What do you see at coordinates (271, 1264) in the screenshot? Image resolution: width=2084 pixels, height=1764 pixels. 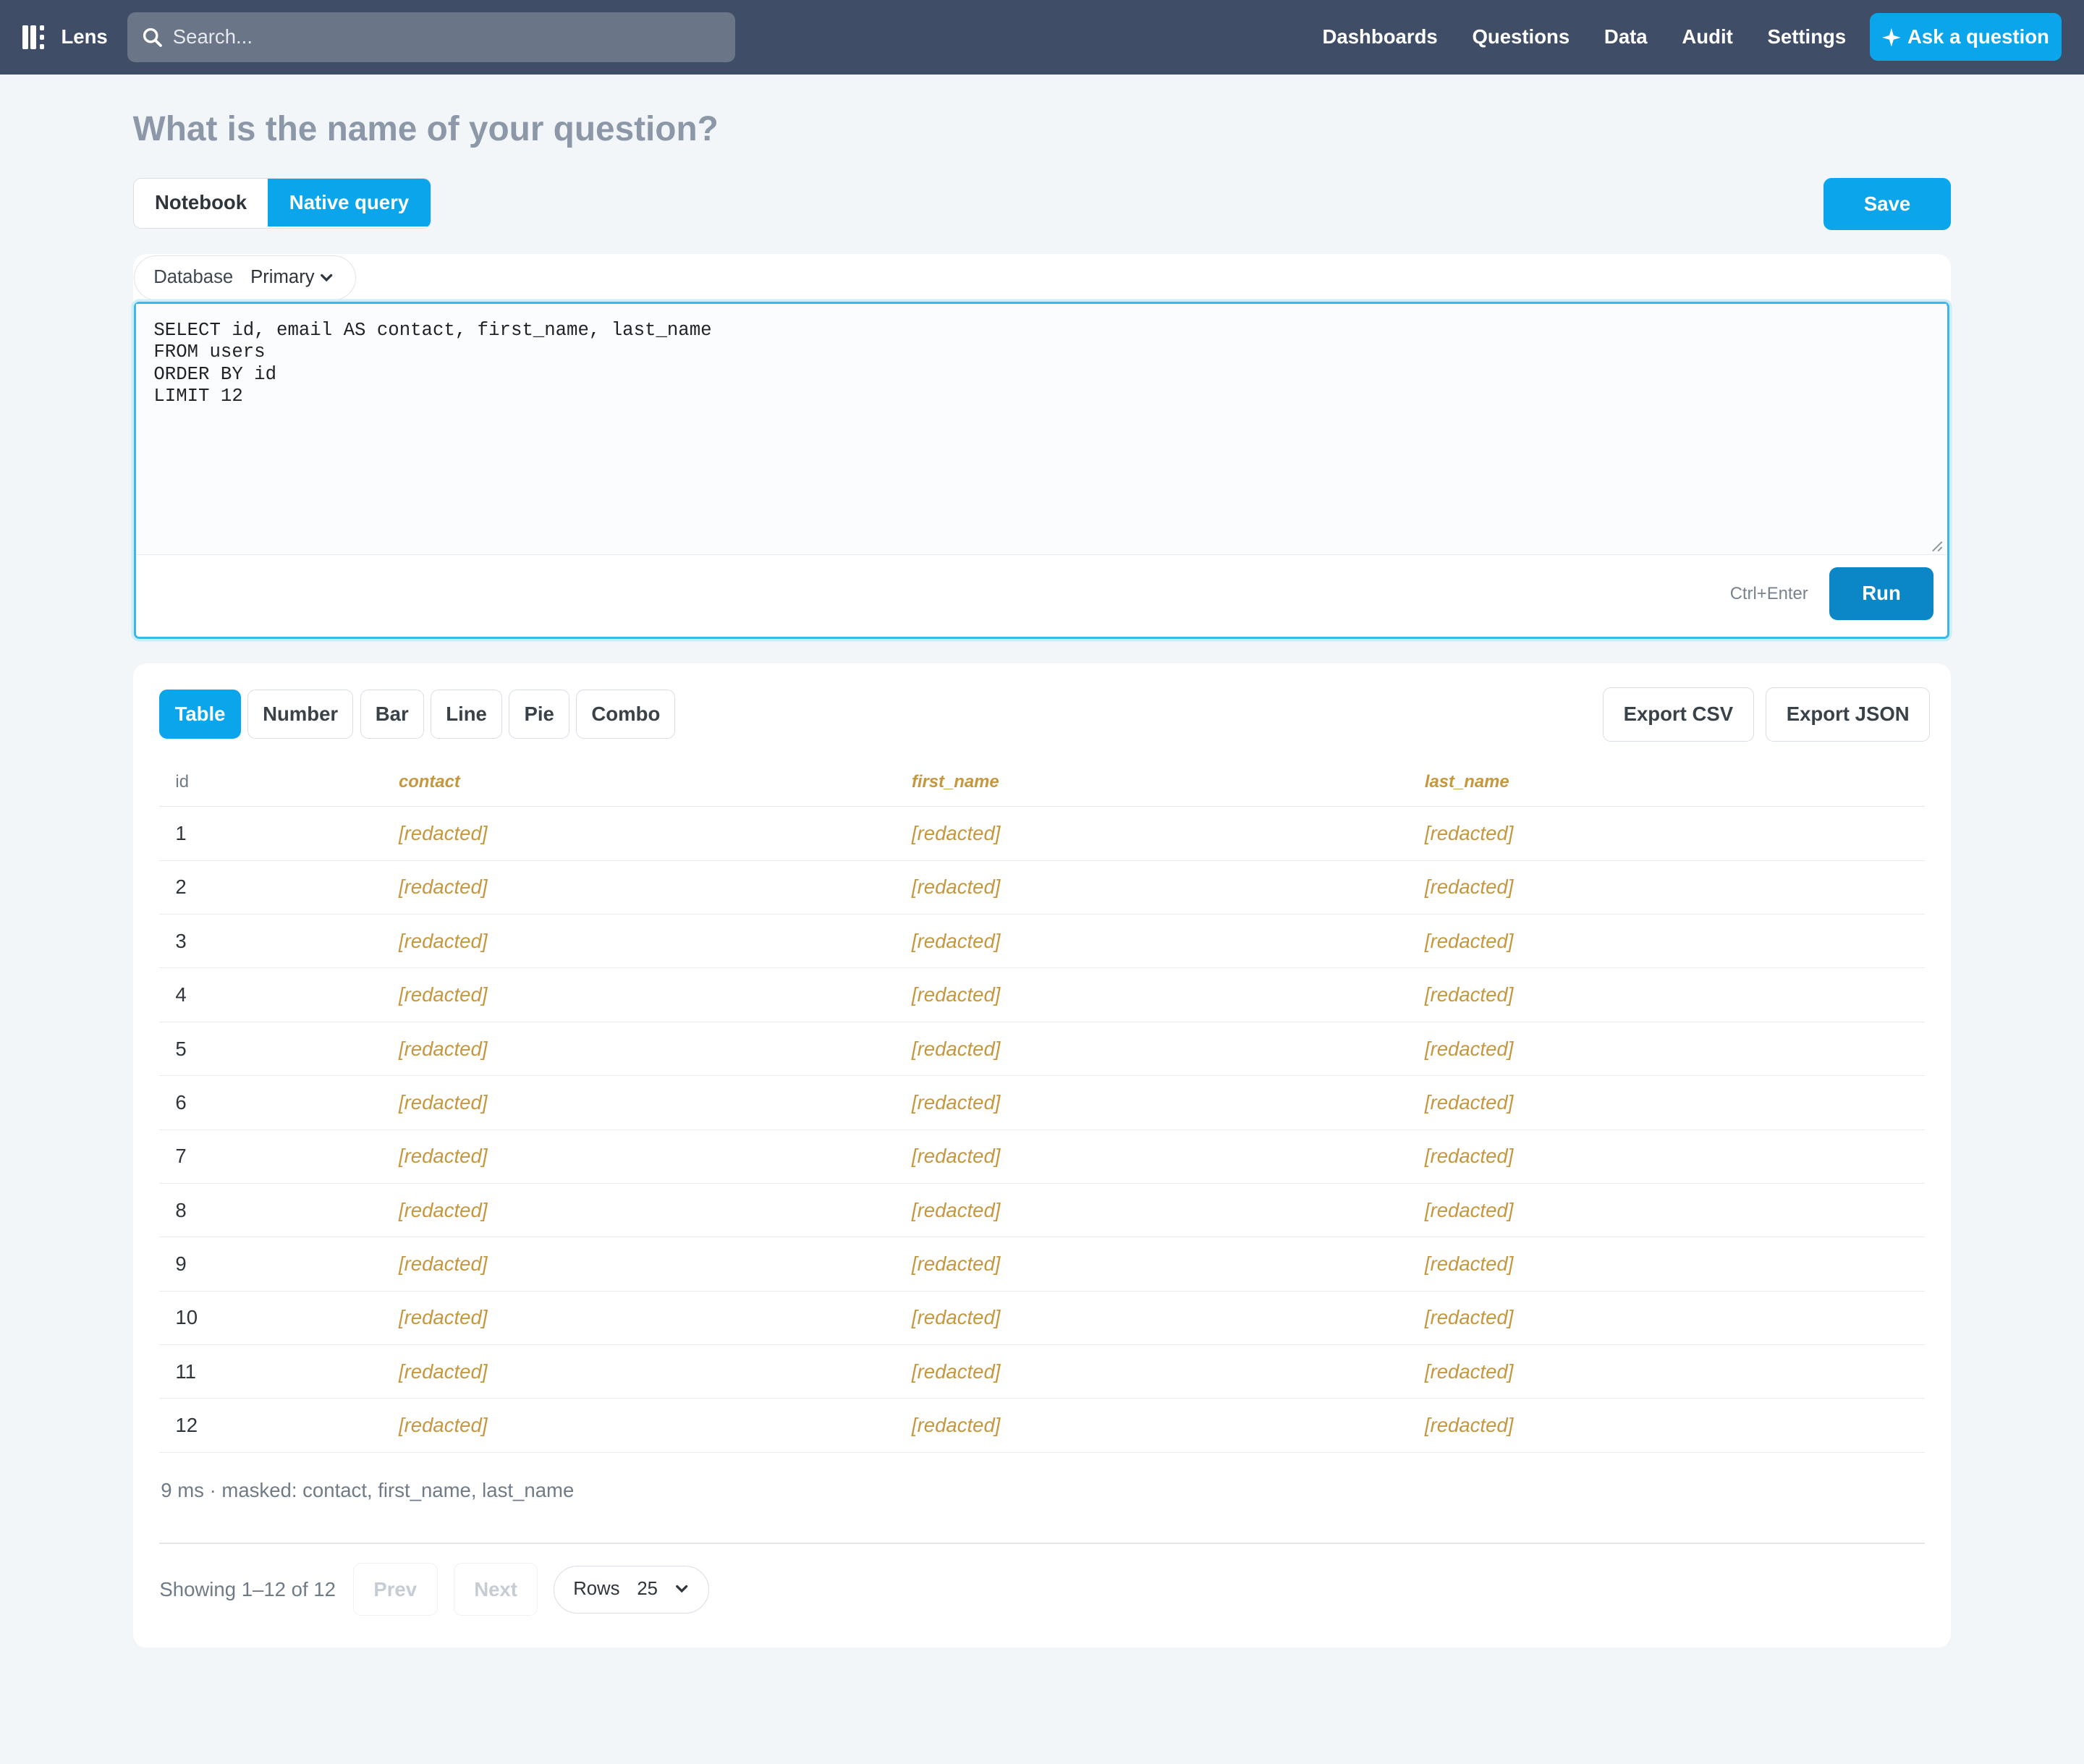 I see `cell-id: 9` at bounding box center [271, 1264].